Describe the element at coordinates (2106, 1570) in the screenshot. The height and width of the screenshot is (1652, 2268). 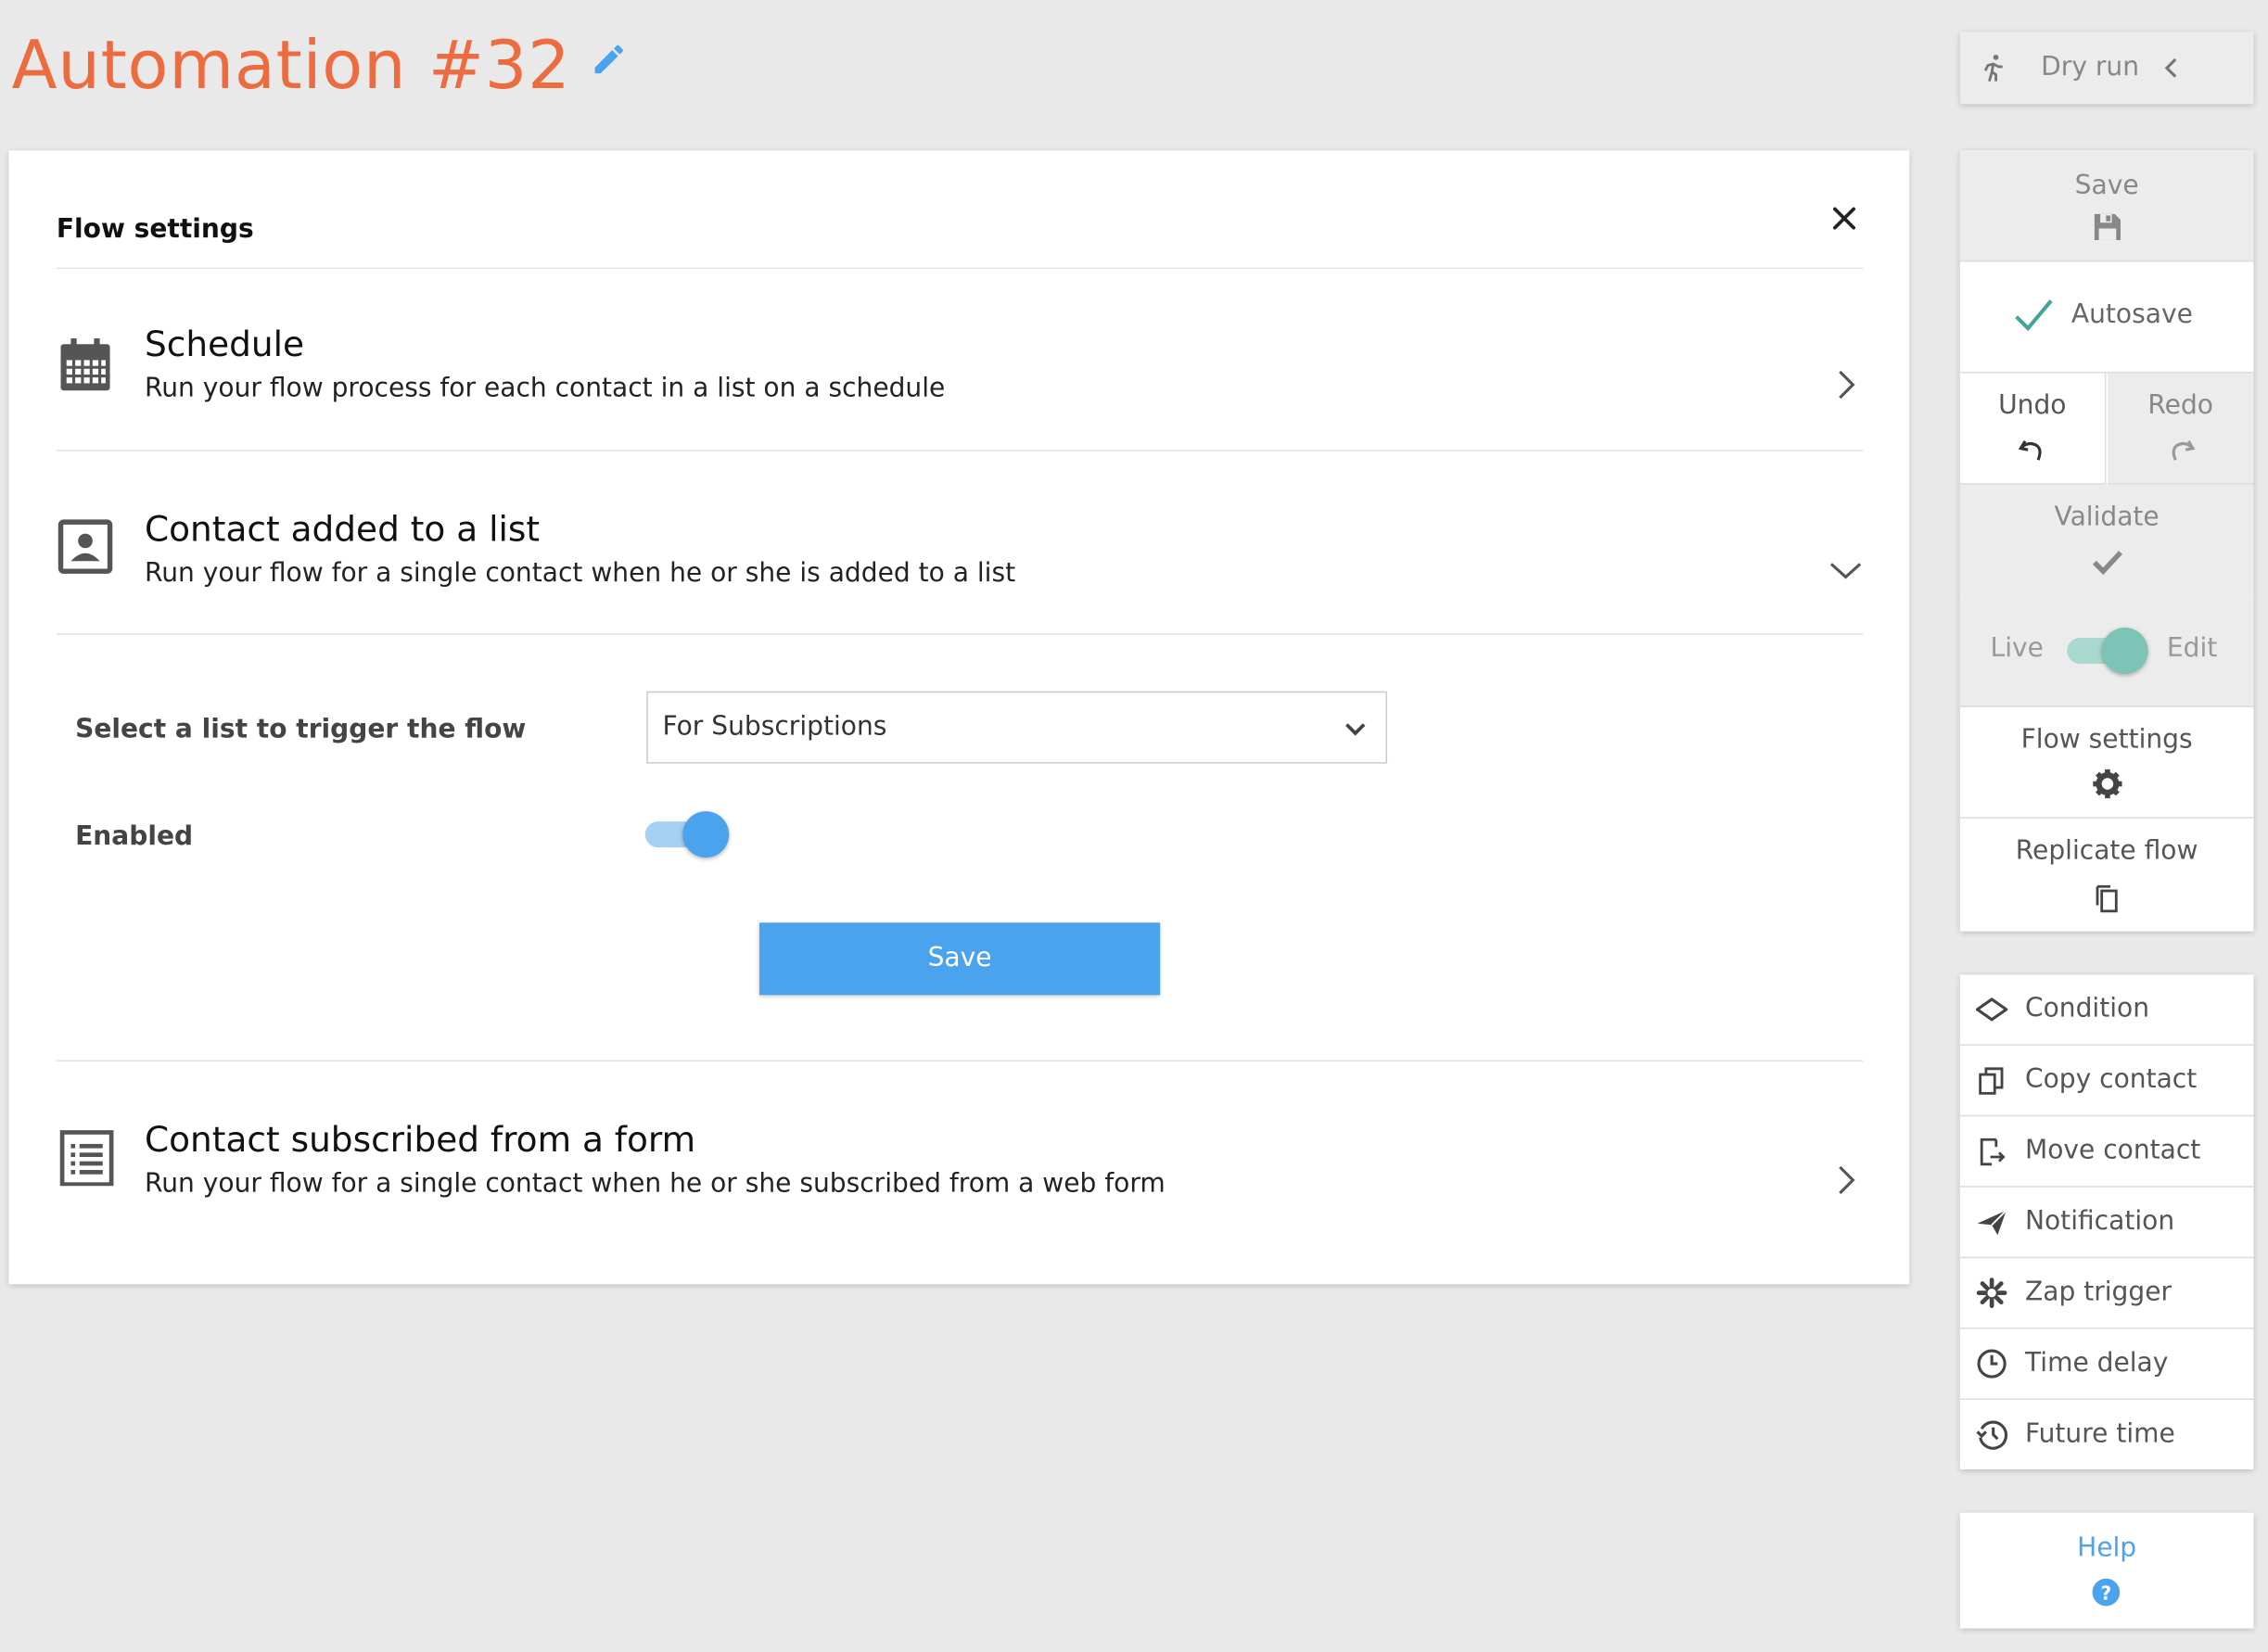
I see `help-button: Help ?` at that location.